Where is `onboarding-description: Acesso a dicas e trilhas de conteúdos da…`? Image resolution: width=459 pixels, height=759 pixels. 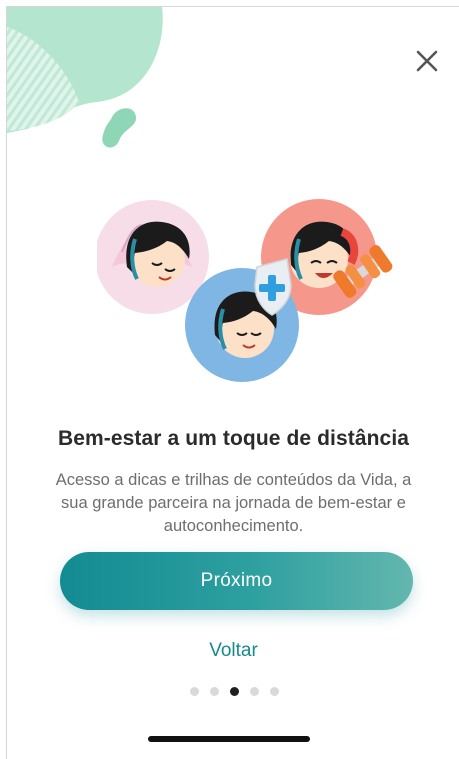 onboarding-description: Acesso a dicas e trilhas de conteúdos da… is located at coordinates (233, 503).